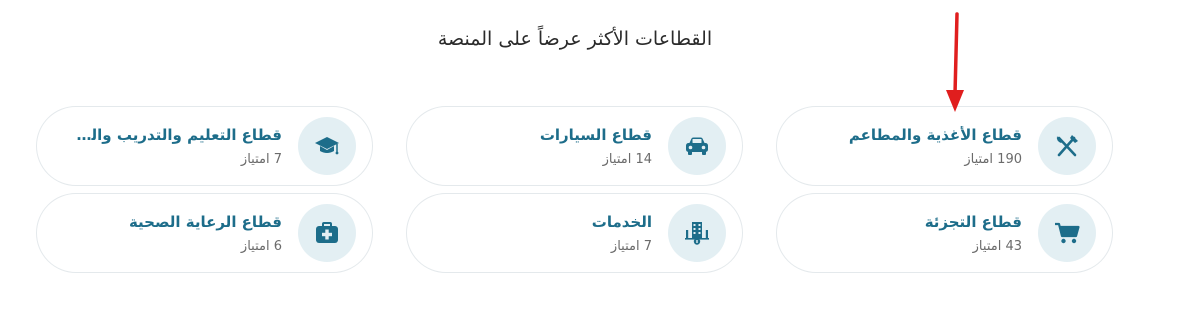 The width and height of the screenshot is (1182, 333). I want to click on sector-card-text: قطاع التجزئة 43 امتياز, so click(973, 233).